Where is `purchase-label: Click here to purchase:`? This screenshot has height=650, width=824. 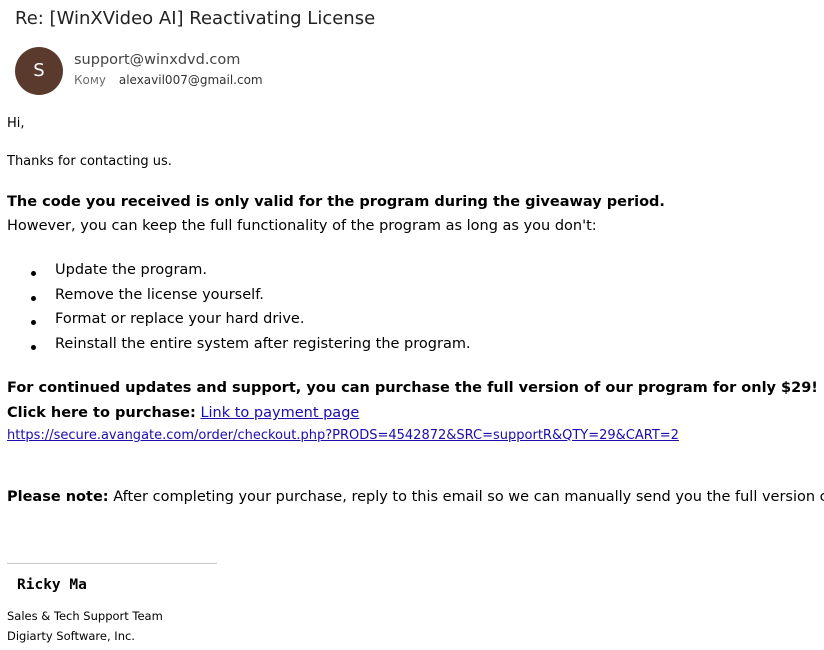 purchase-label: Click here to purchase: is located at coordinates (101, 413).